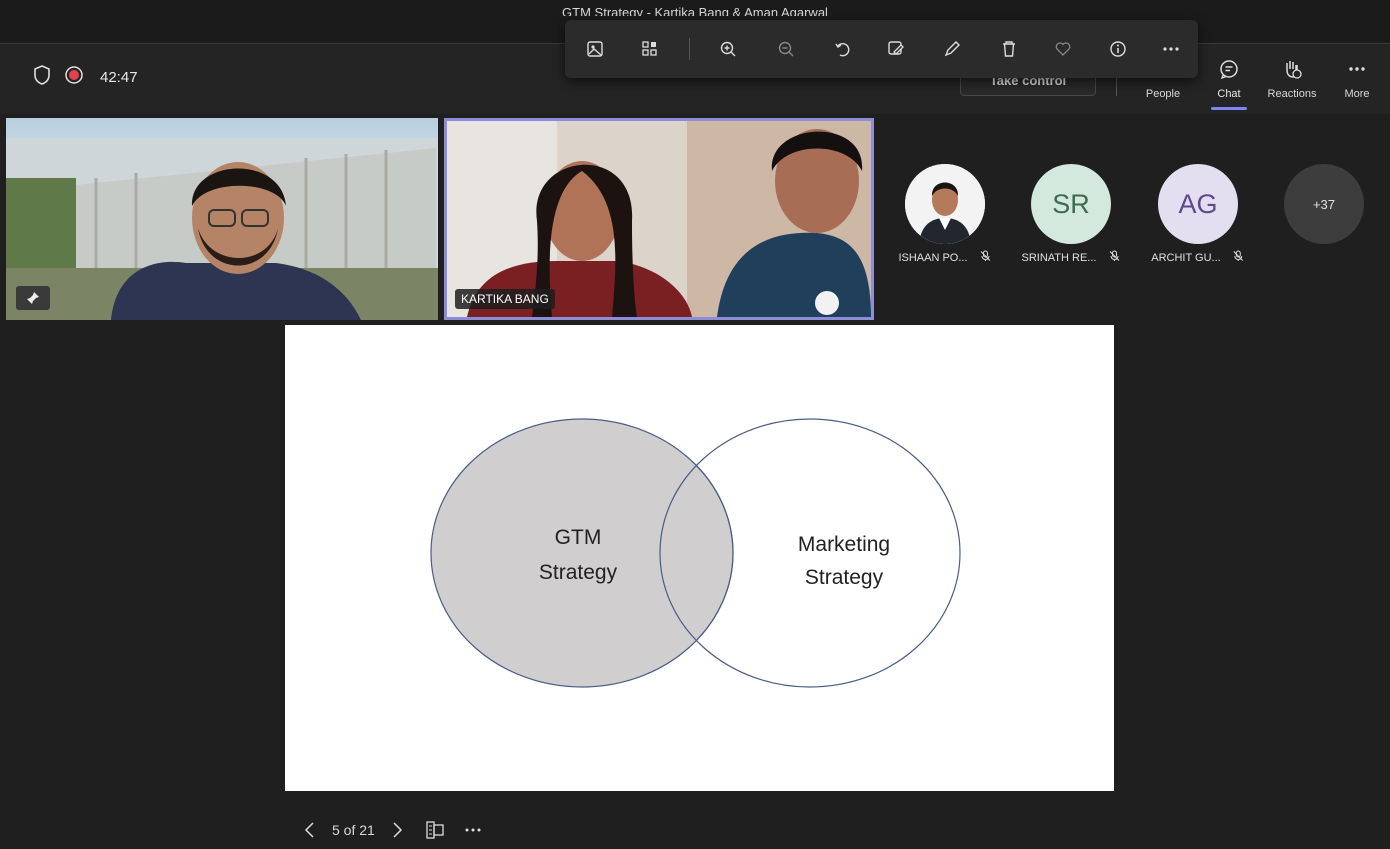  Describe the element at coordinates (505, 299) in the screenshot. I see `speaker-name-tag: KARTIKA BANG` at that location.